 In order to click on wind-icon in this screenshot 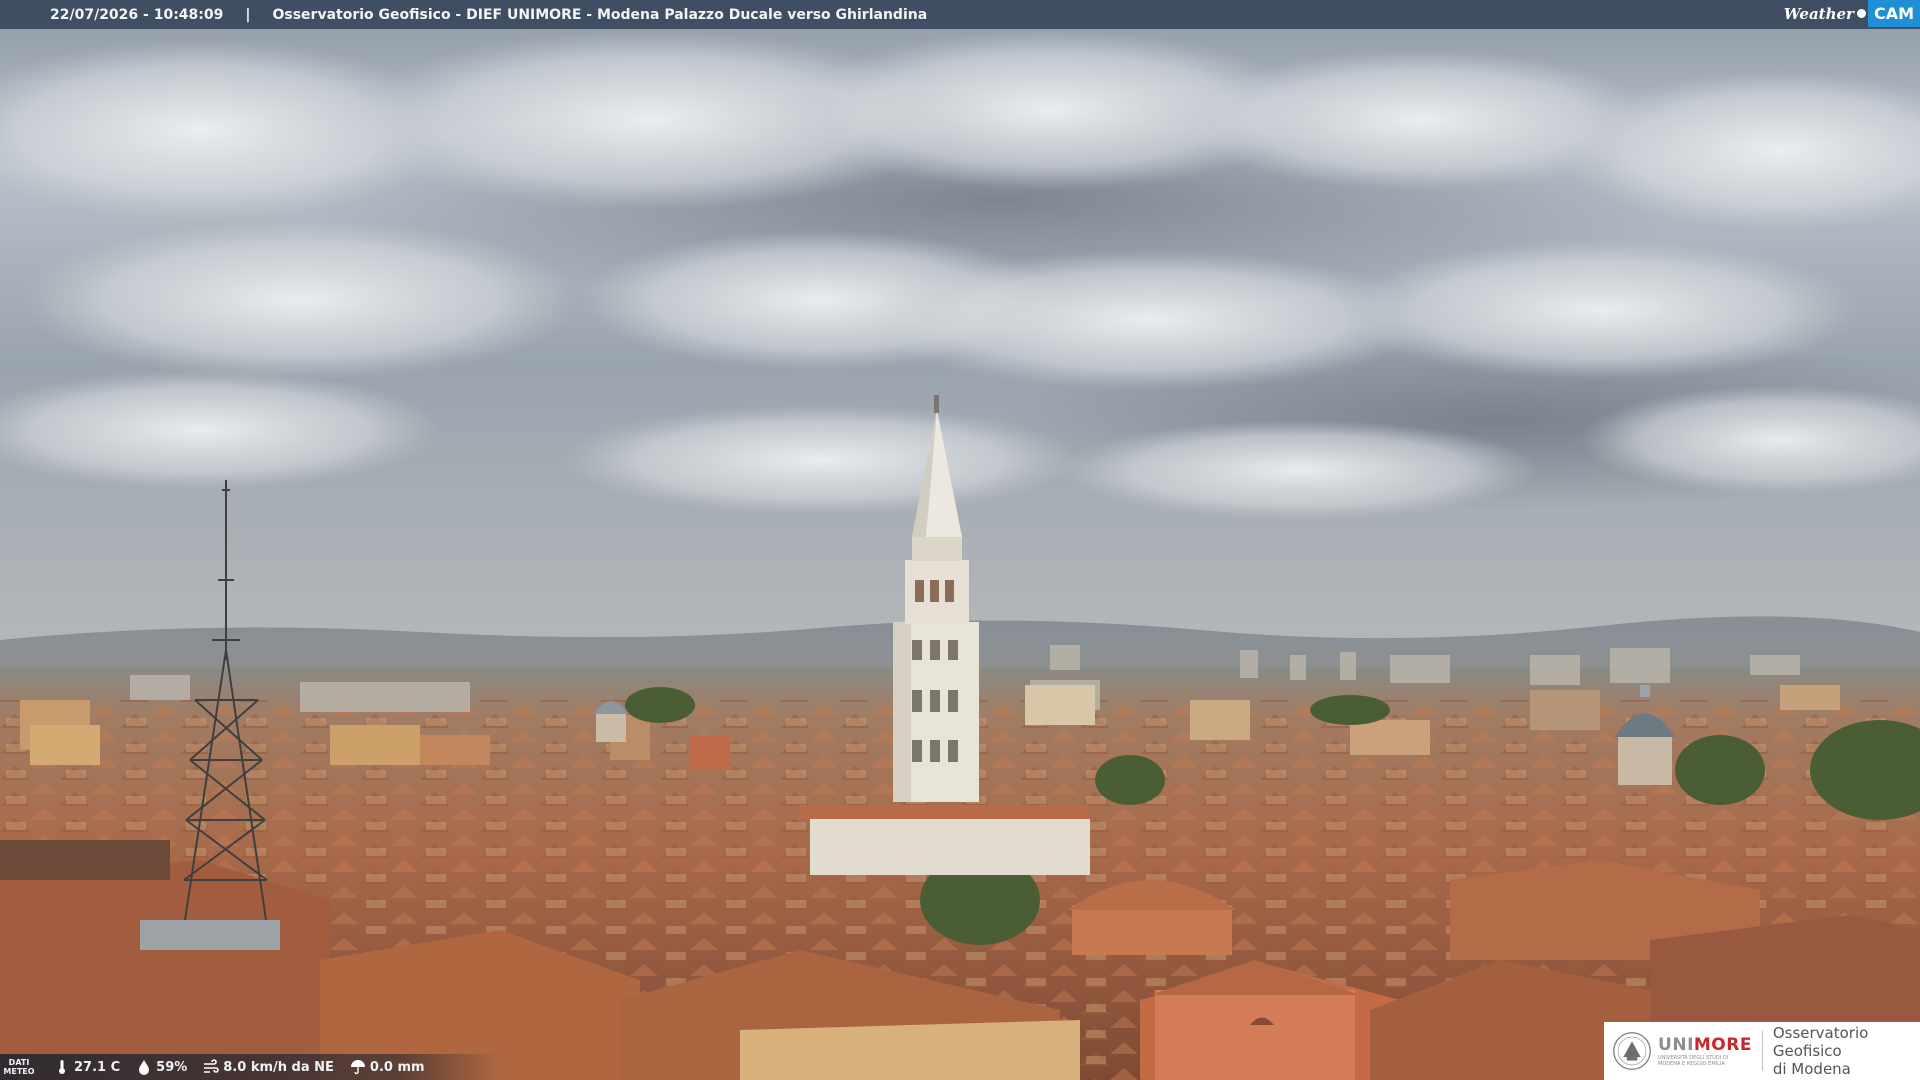, I will do `click(212, 1066)`.